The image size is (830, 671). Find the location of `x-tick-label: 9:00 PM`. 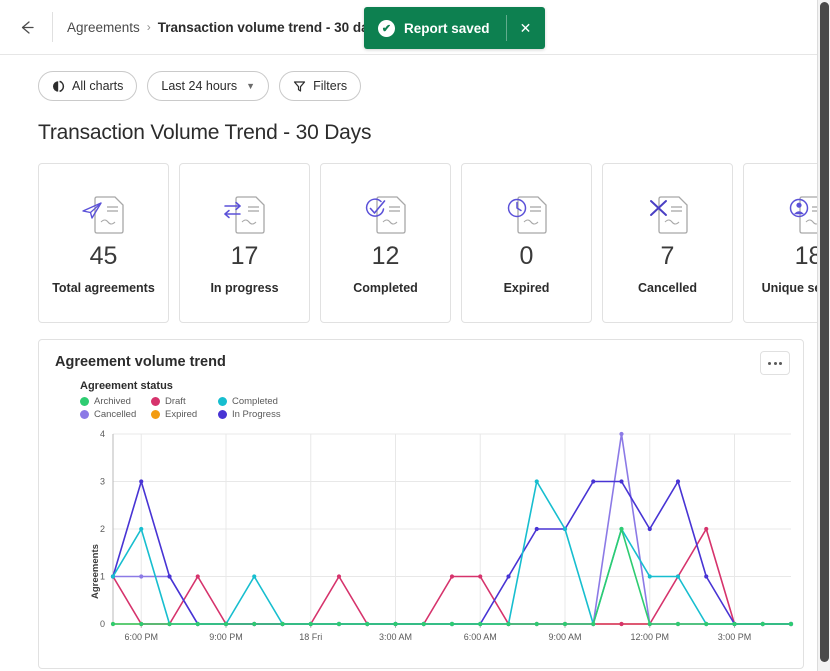

x-tick-label: 9:00 PM is located at coordinates (226, 637).